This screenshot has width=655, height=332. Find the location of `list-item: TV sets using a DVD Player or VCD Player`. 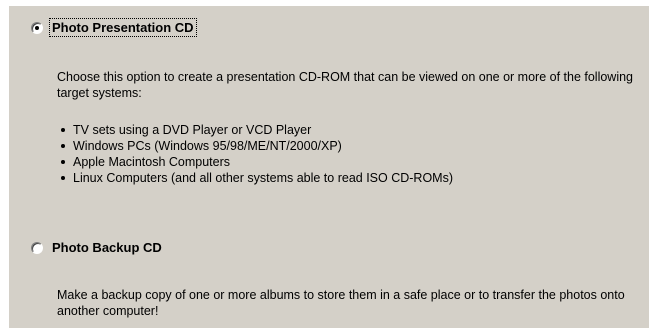

list-item: TV sets using a DVD Player or VCD Player is located at coordinates (255, 130).